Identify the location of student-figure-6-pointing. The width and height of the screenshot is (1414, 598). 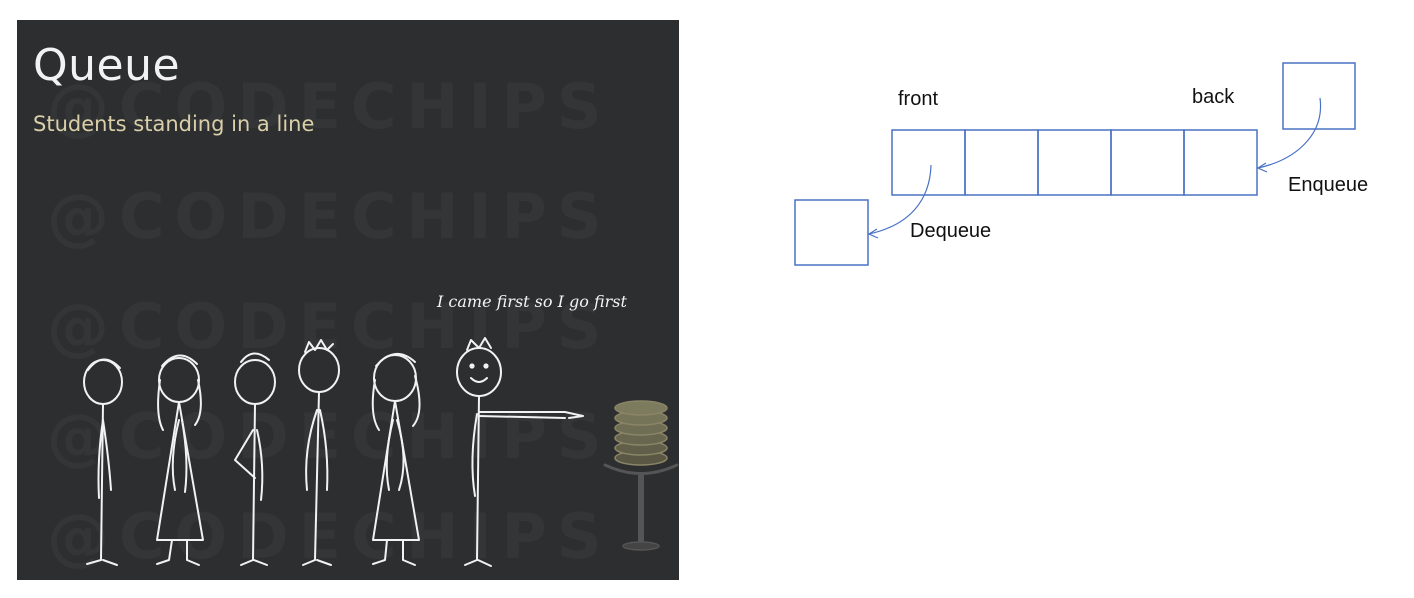
(520, 452).